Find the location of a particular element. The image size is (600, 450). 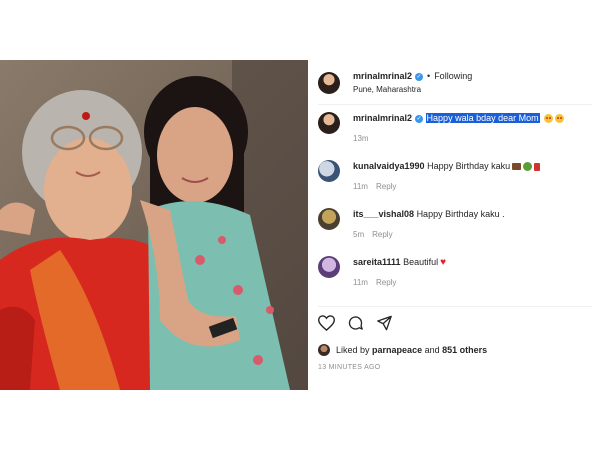

comment-text: Beautiful is located at coordinates (421, 262).